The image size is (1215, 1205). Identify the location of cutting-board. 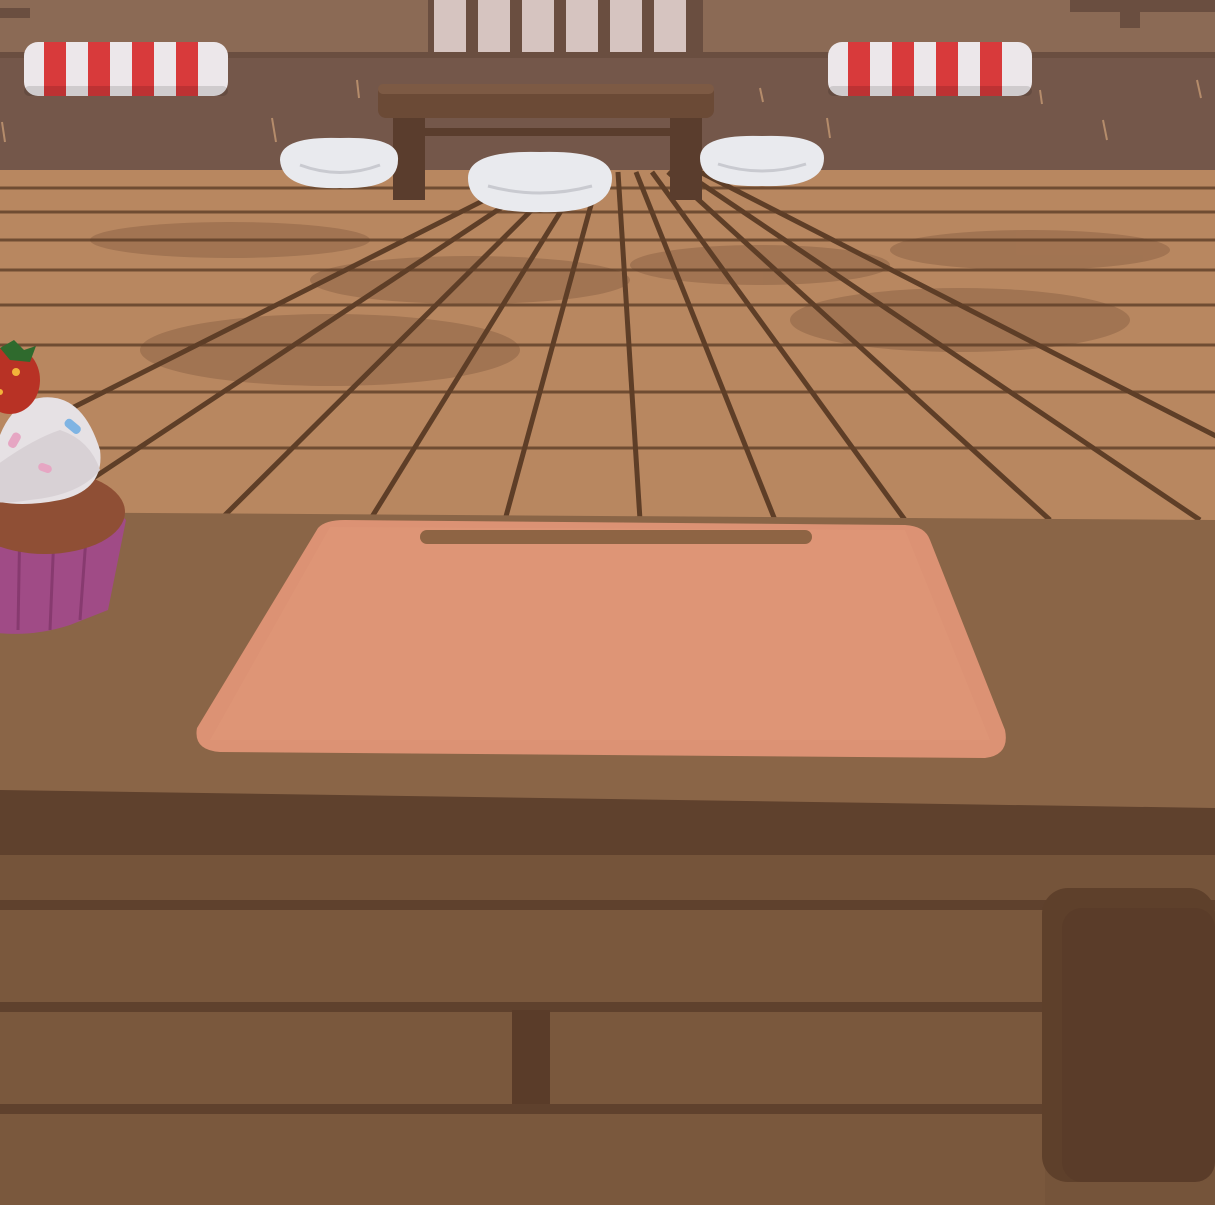
(601, 639).